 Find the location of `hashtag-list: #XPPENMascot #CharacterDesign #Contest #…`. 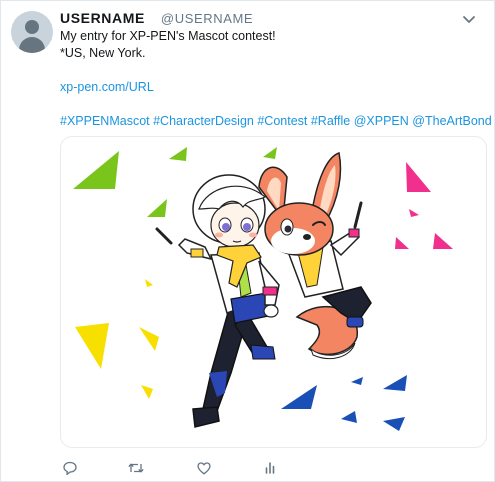

hashtag-list: #XPPENMascot #CharacterDesign #Contest #… is located at coordinates (276, 121).